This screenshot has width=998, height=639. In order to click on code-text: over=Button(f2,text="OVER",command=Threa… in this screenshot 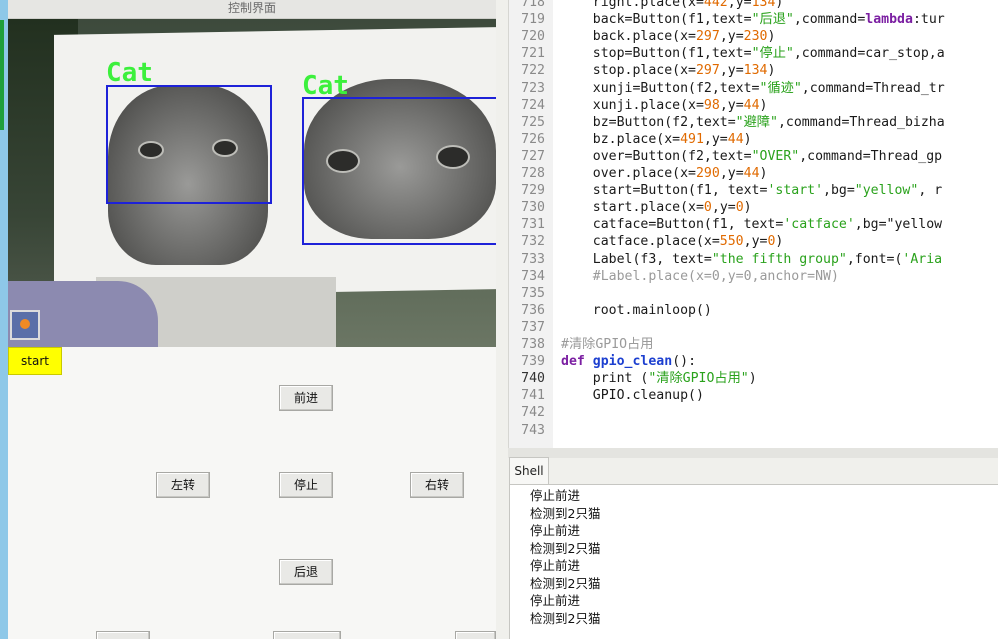, I will do `click(752, 156)`.